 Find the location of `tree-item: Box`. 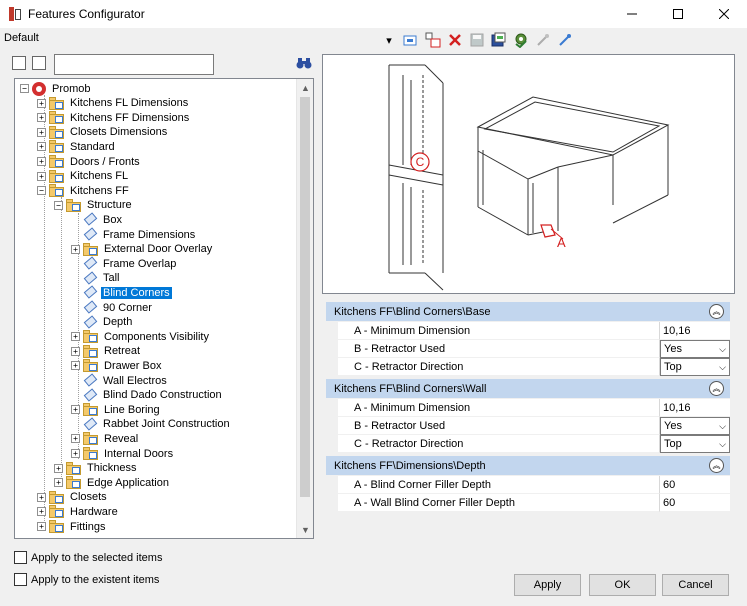

tree-item: Box is located at coordinates (97, 219).